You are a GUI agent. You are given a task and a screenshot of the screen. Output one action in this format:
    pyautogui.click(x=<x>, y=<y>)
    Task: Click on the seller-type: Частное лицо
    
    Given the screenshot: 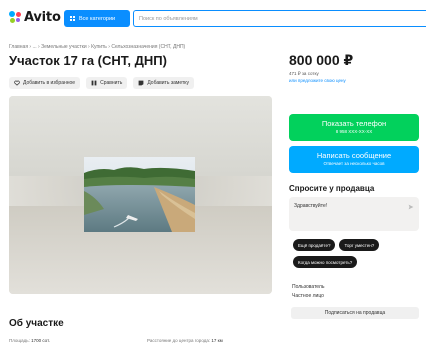 What is the action you would take?
    pyautogui.click(x=308, y=296)
    